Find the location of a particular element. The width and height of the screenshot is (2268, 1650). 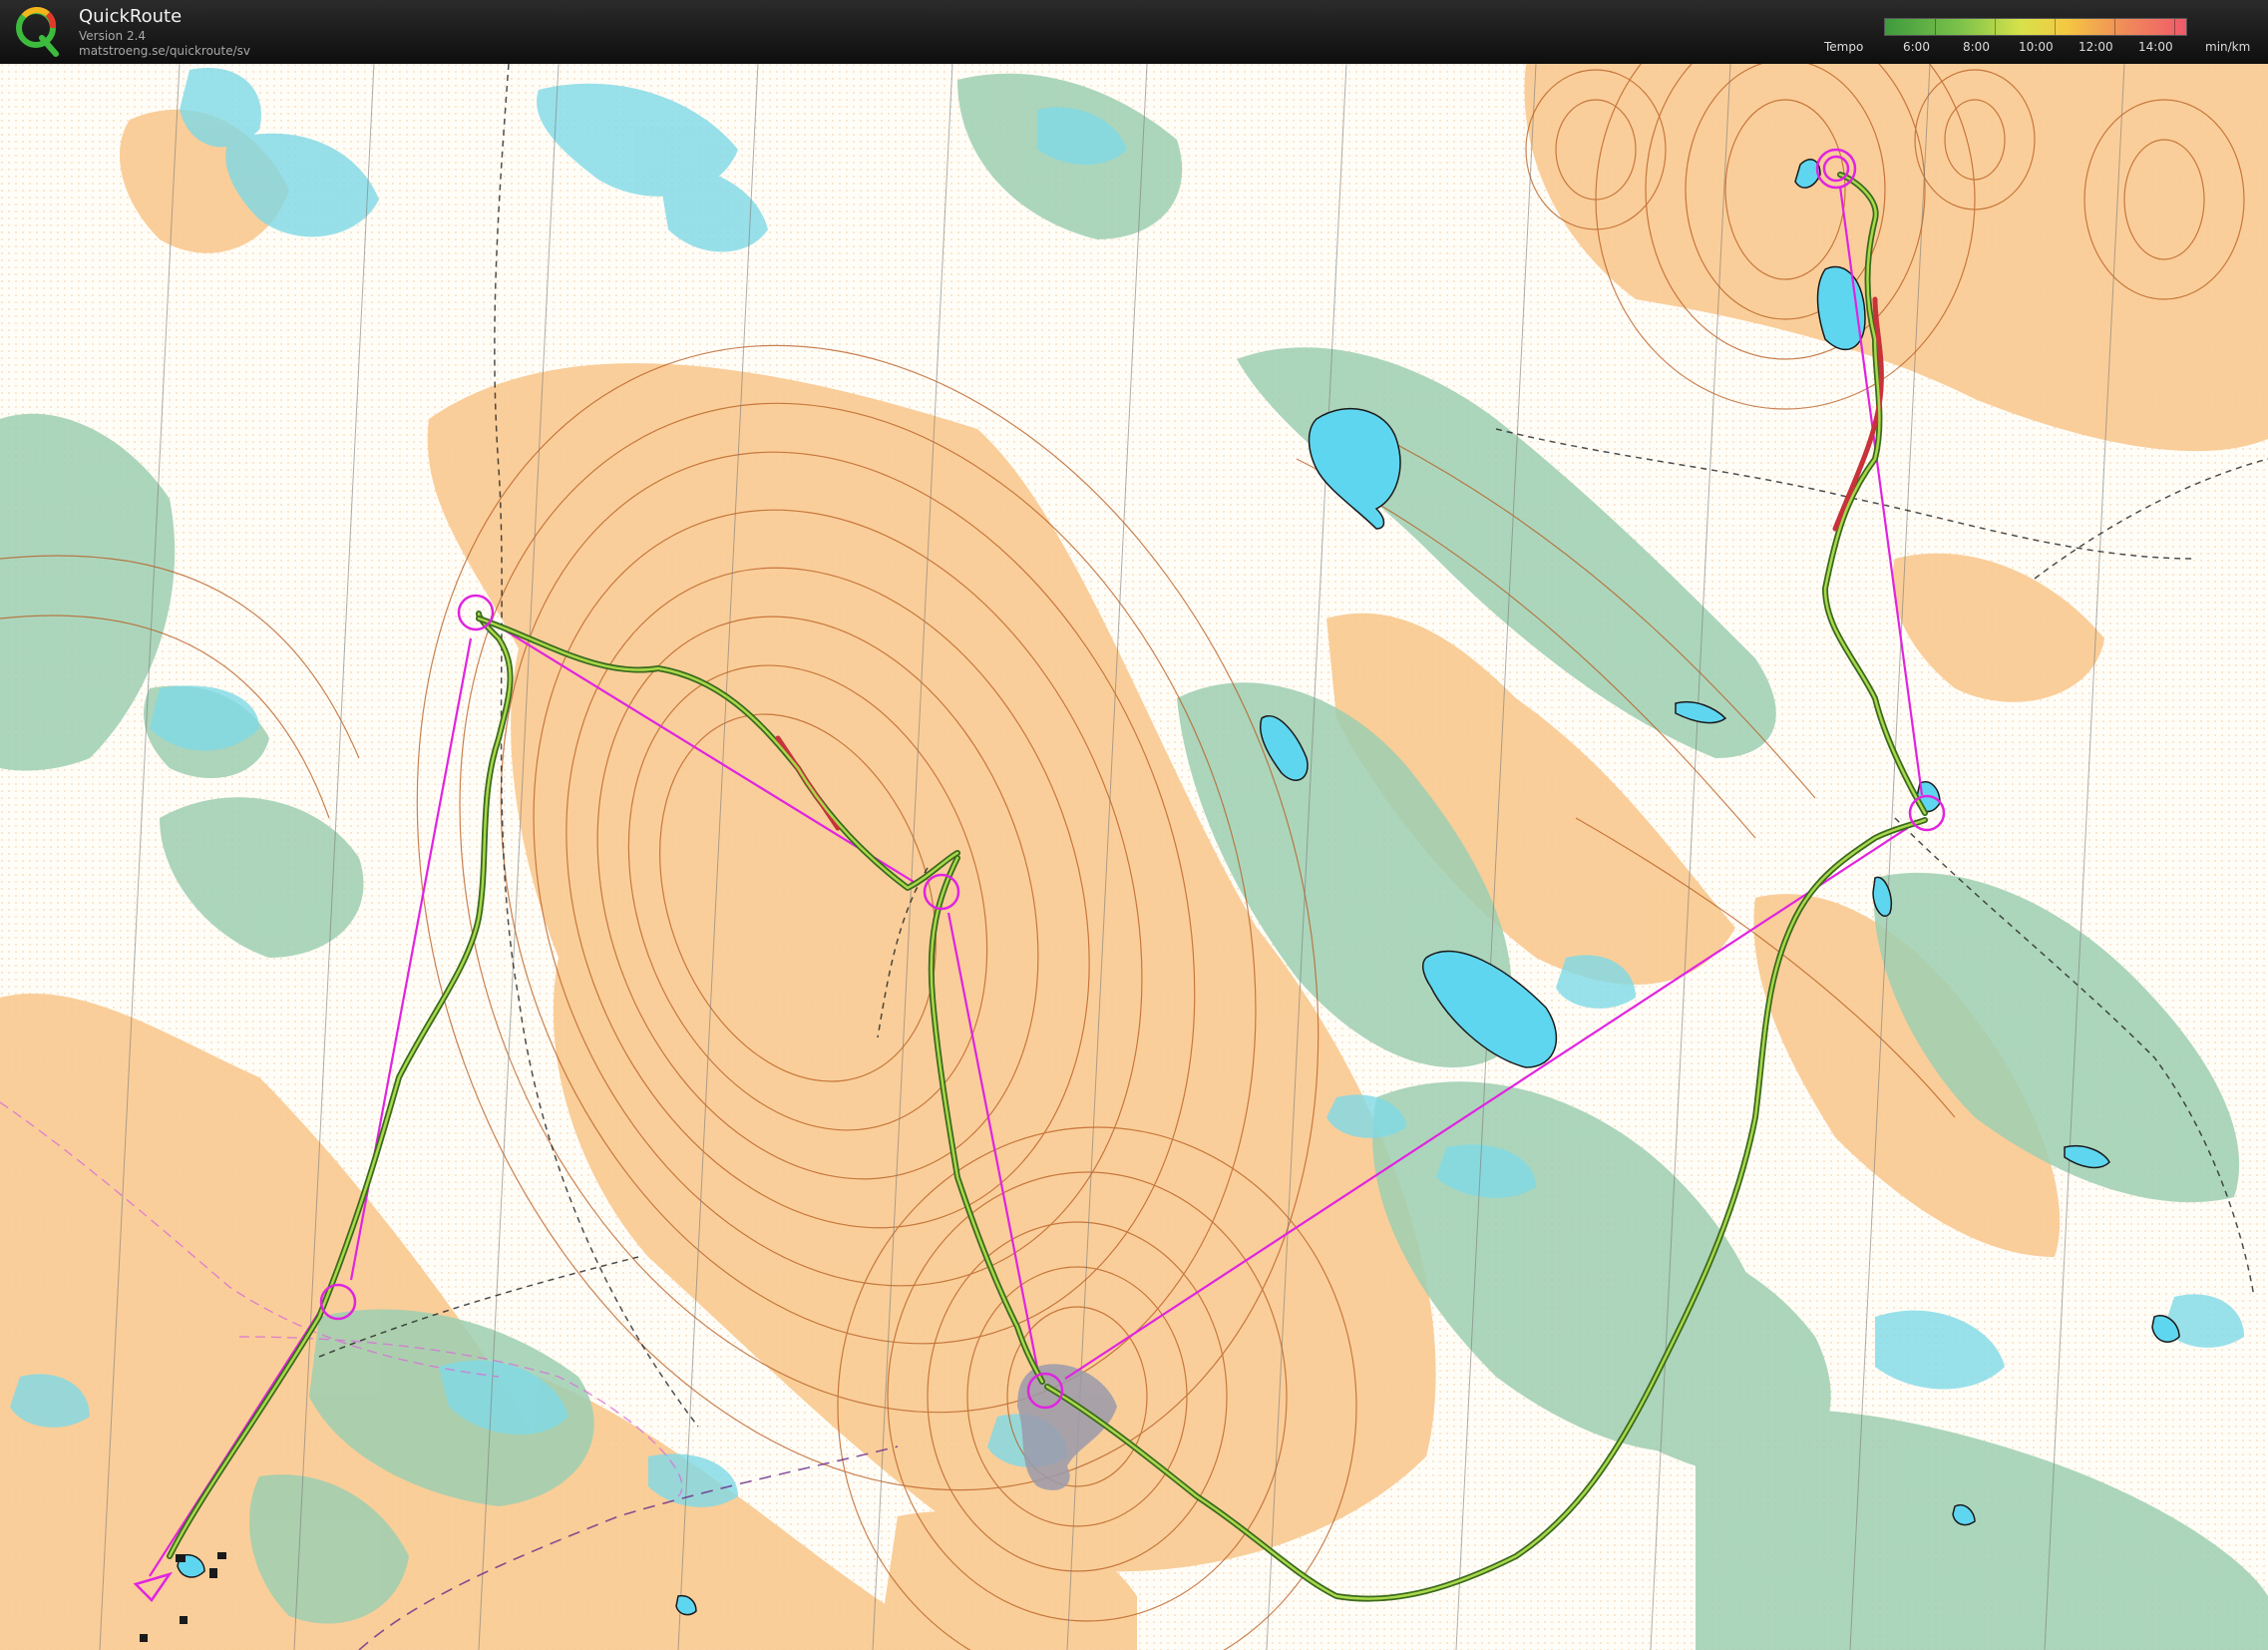

tempo-tick-label: 14:00 is located at coordinates (2155, 47).